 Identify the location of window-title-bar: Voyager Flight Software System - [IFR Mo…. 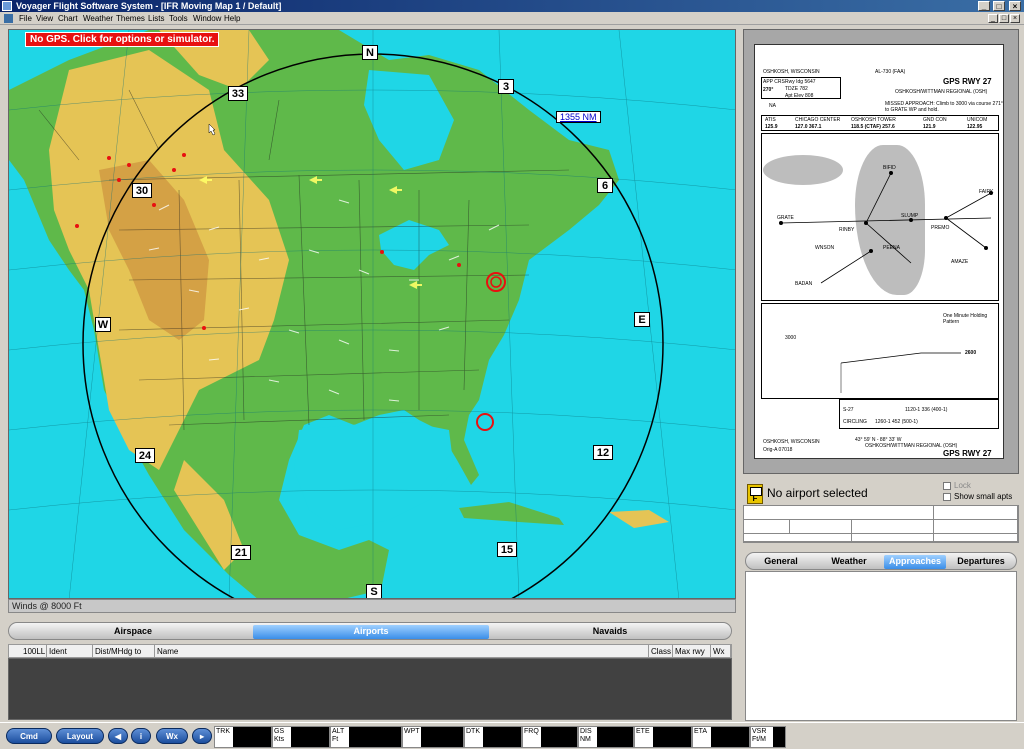
(512, 6).